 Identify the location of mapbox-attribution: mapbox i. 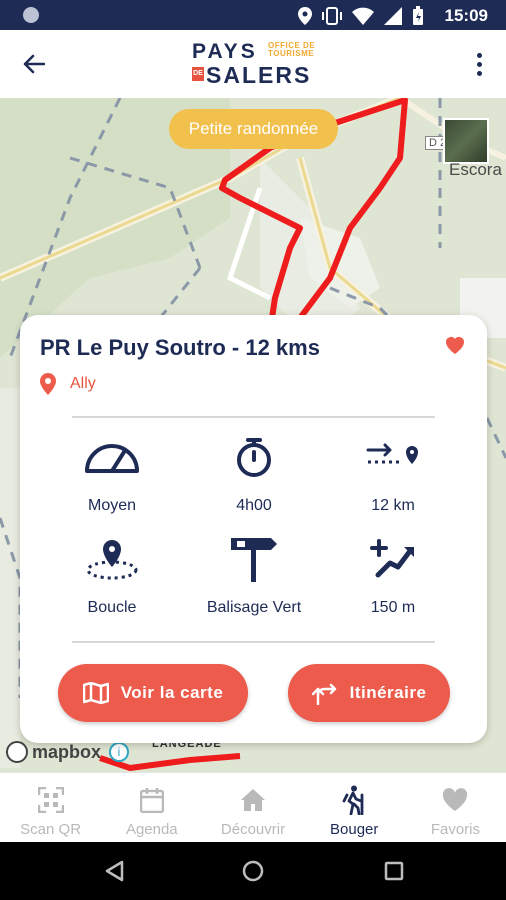
(68, 752).